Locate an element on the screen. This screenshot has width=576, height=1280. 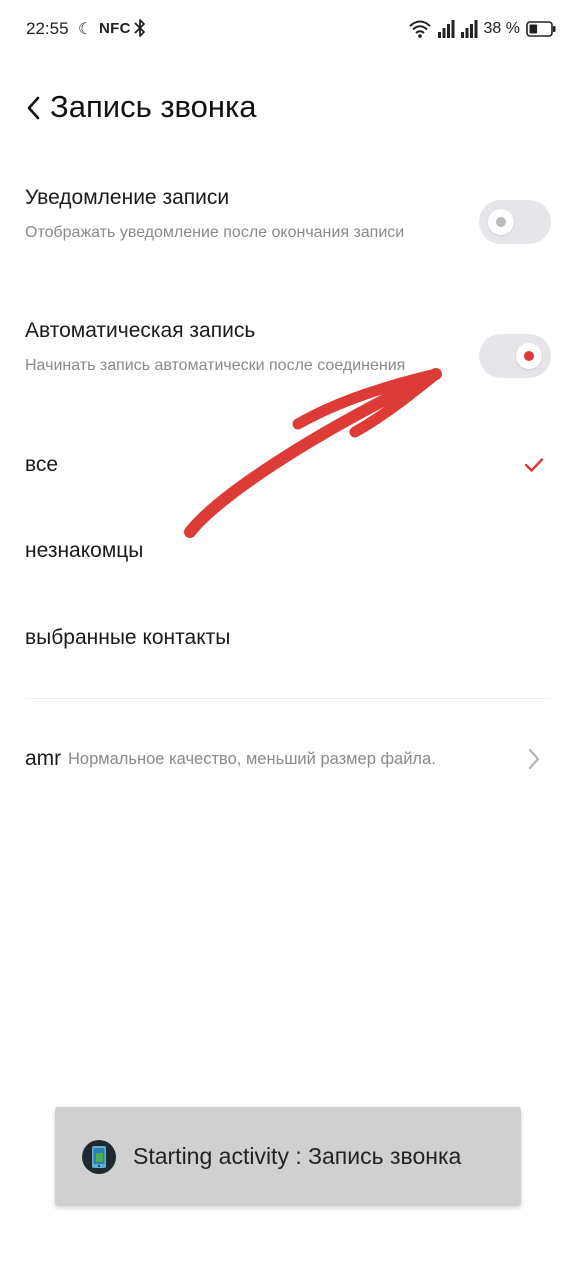
nfc-indicator: NFC is located at coordinates (115, 28).